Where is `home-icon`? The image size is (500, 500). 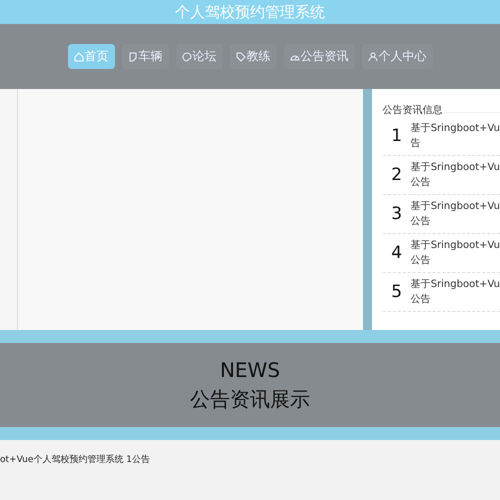
home-icon is located at coordinates (79, 57).